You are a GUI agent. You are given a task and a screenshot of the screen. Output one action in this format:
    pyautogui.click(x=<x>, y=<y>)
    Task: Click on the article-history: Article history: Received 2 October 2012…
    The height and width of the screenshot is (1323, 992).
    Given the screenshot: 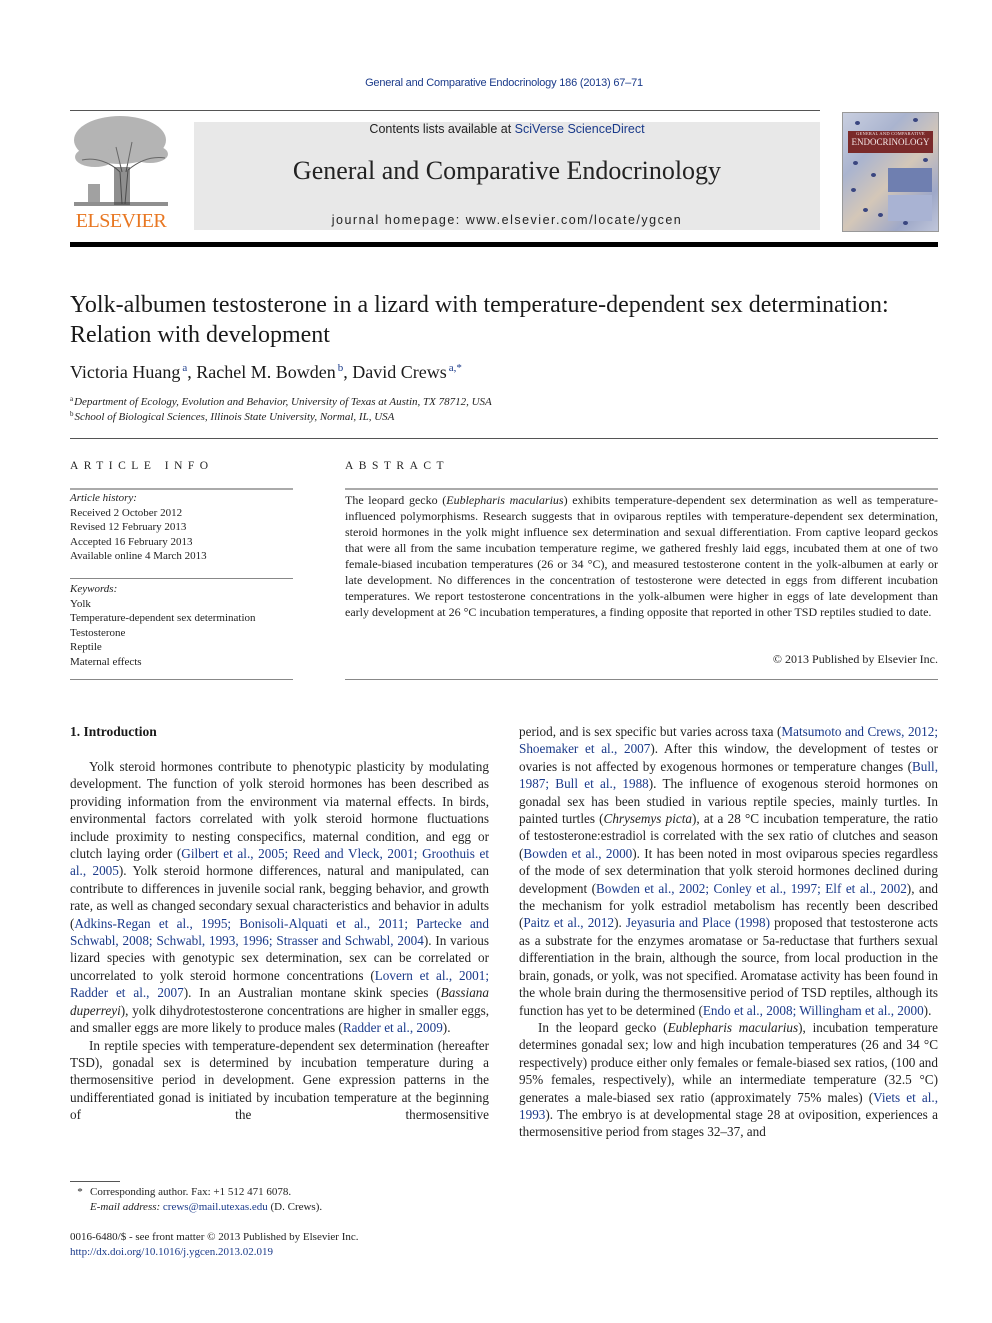 What is the action you would take?
    pyautogui.click(x=181, y=527)
    